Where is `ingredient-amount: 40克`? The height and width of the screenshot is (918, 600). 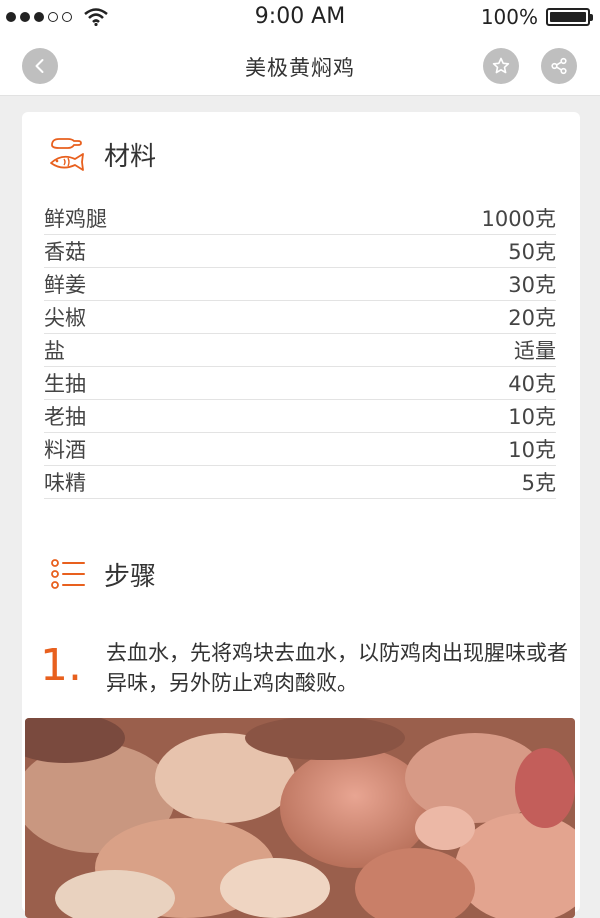
ingredient-amount: 40克 is located at coordinates (532, 384).